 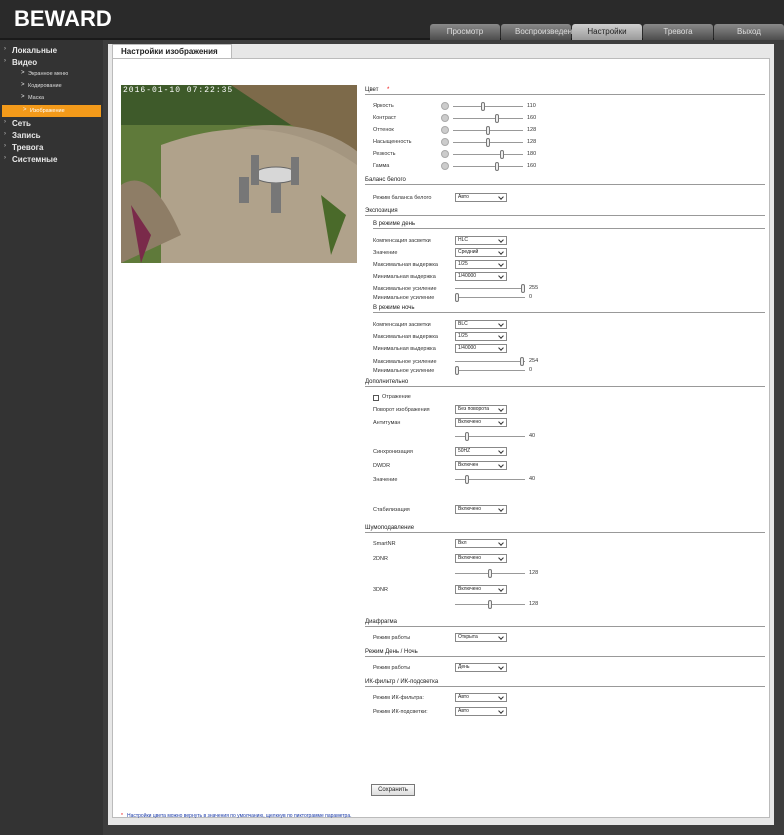 What do you see at coordinates (481, 348) in the screenshot?
I see `night-select-2: 1/40000` at bounding box center [481, 348].